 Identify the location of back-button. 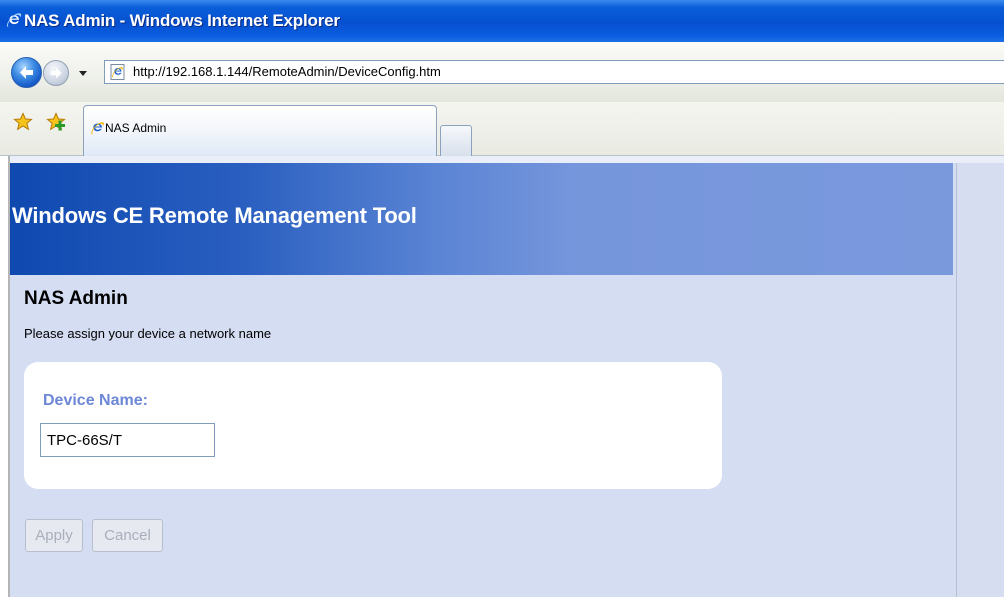
(26, 72).